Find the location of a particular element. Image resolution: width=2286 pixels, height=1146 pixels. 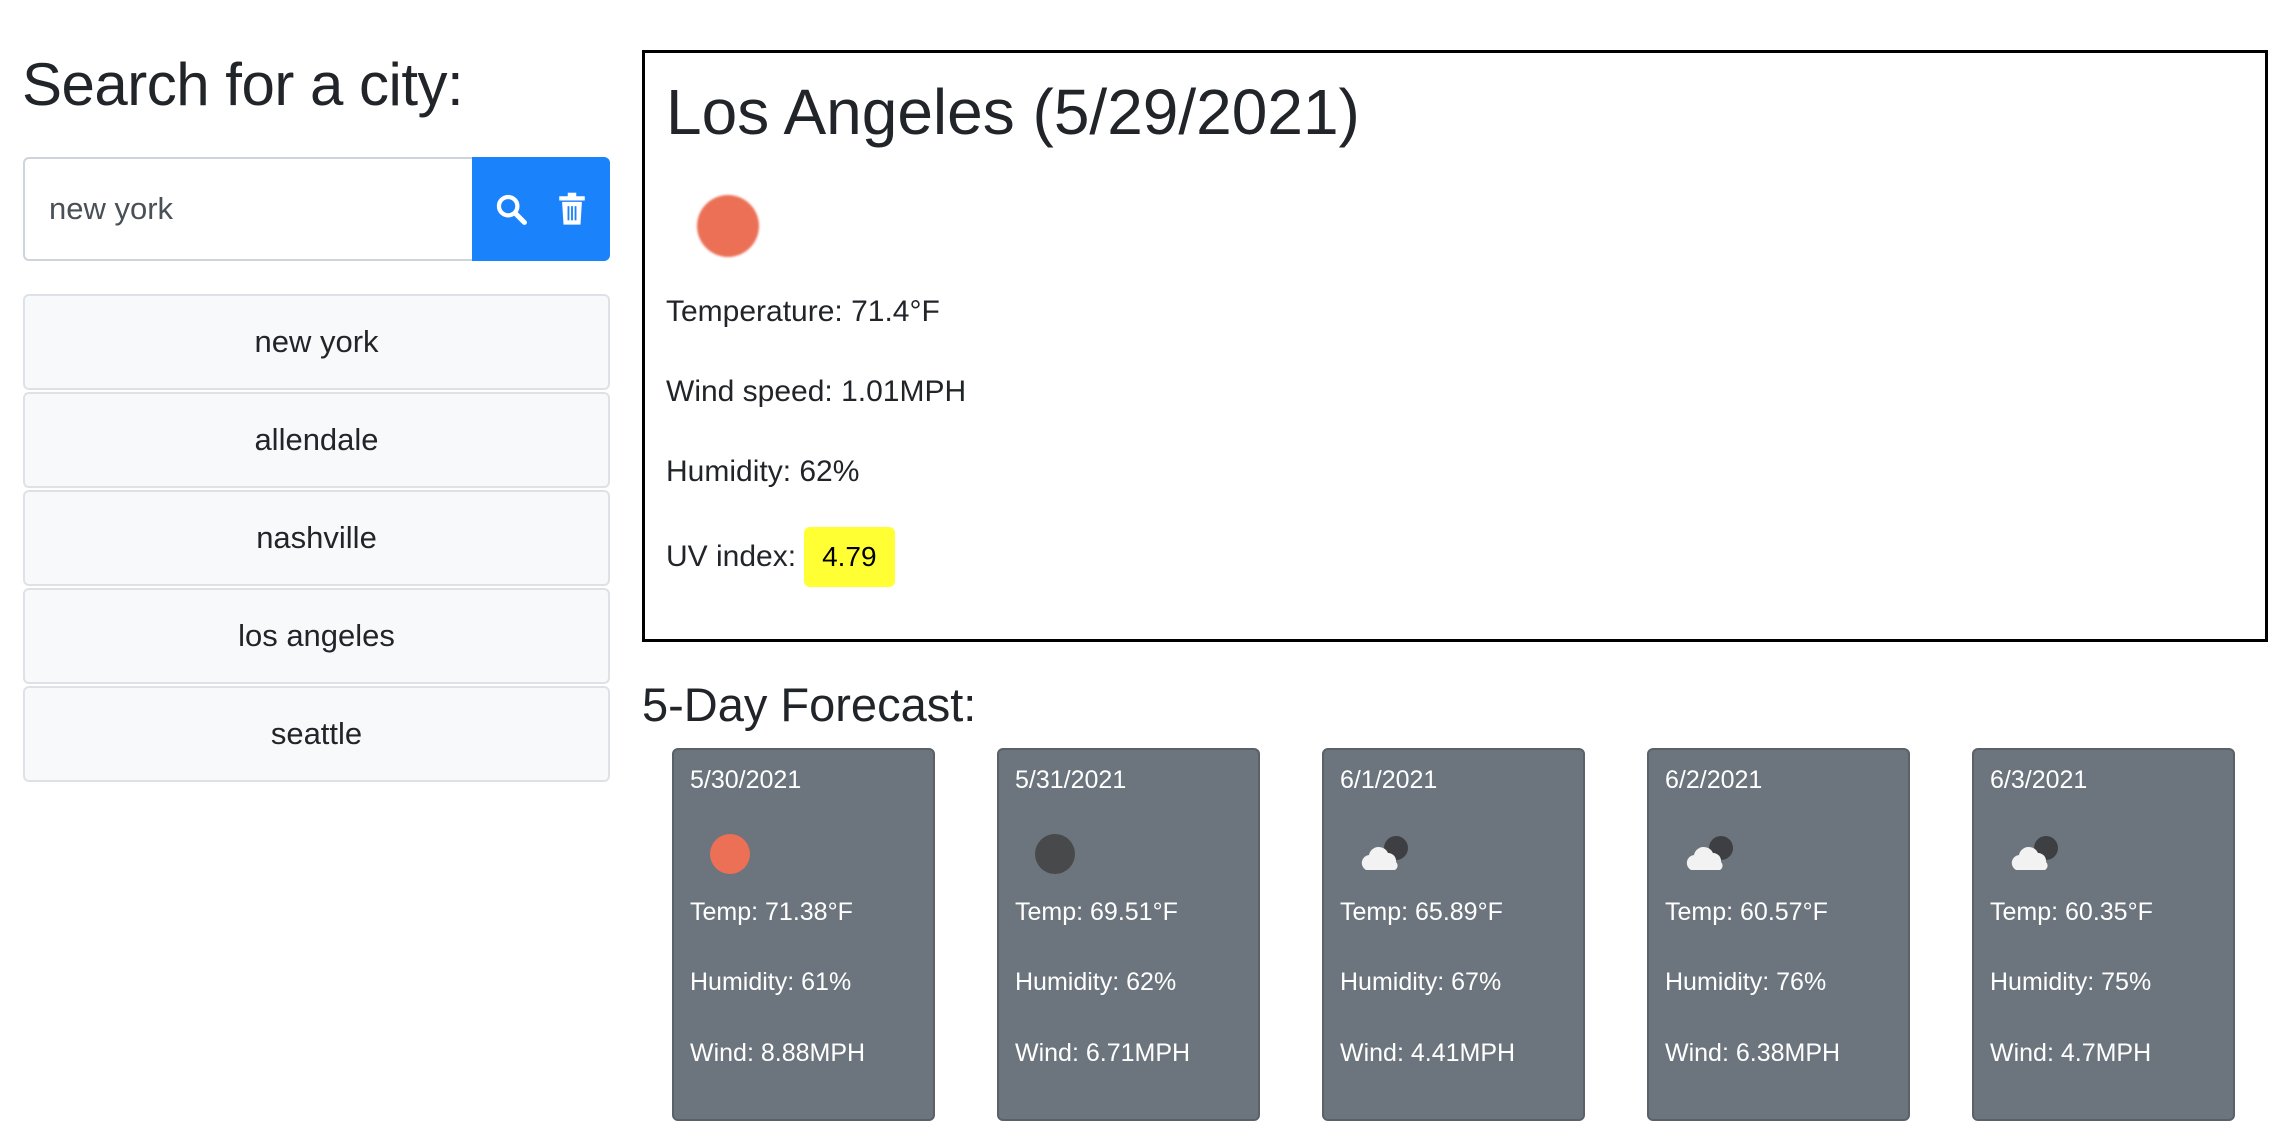

forecast-humidity: Humidity: 67% is located at coordinates (1421, 982).